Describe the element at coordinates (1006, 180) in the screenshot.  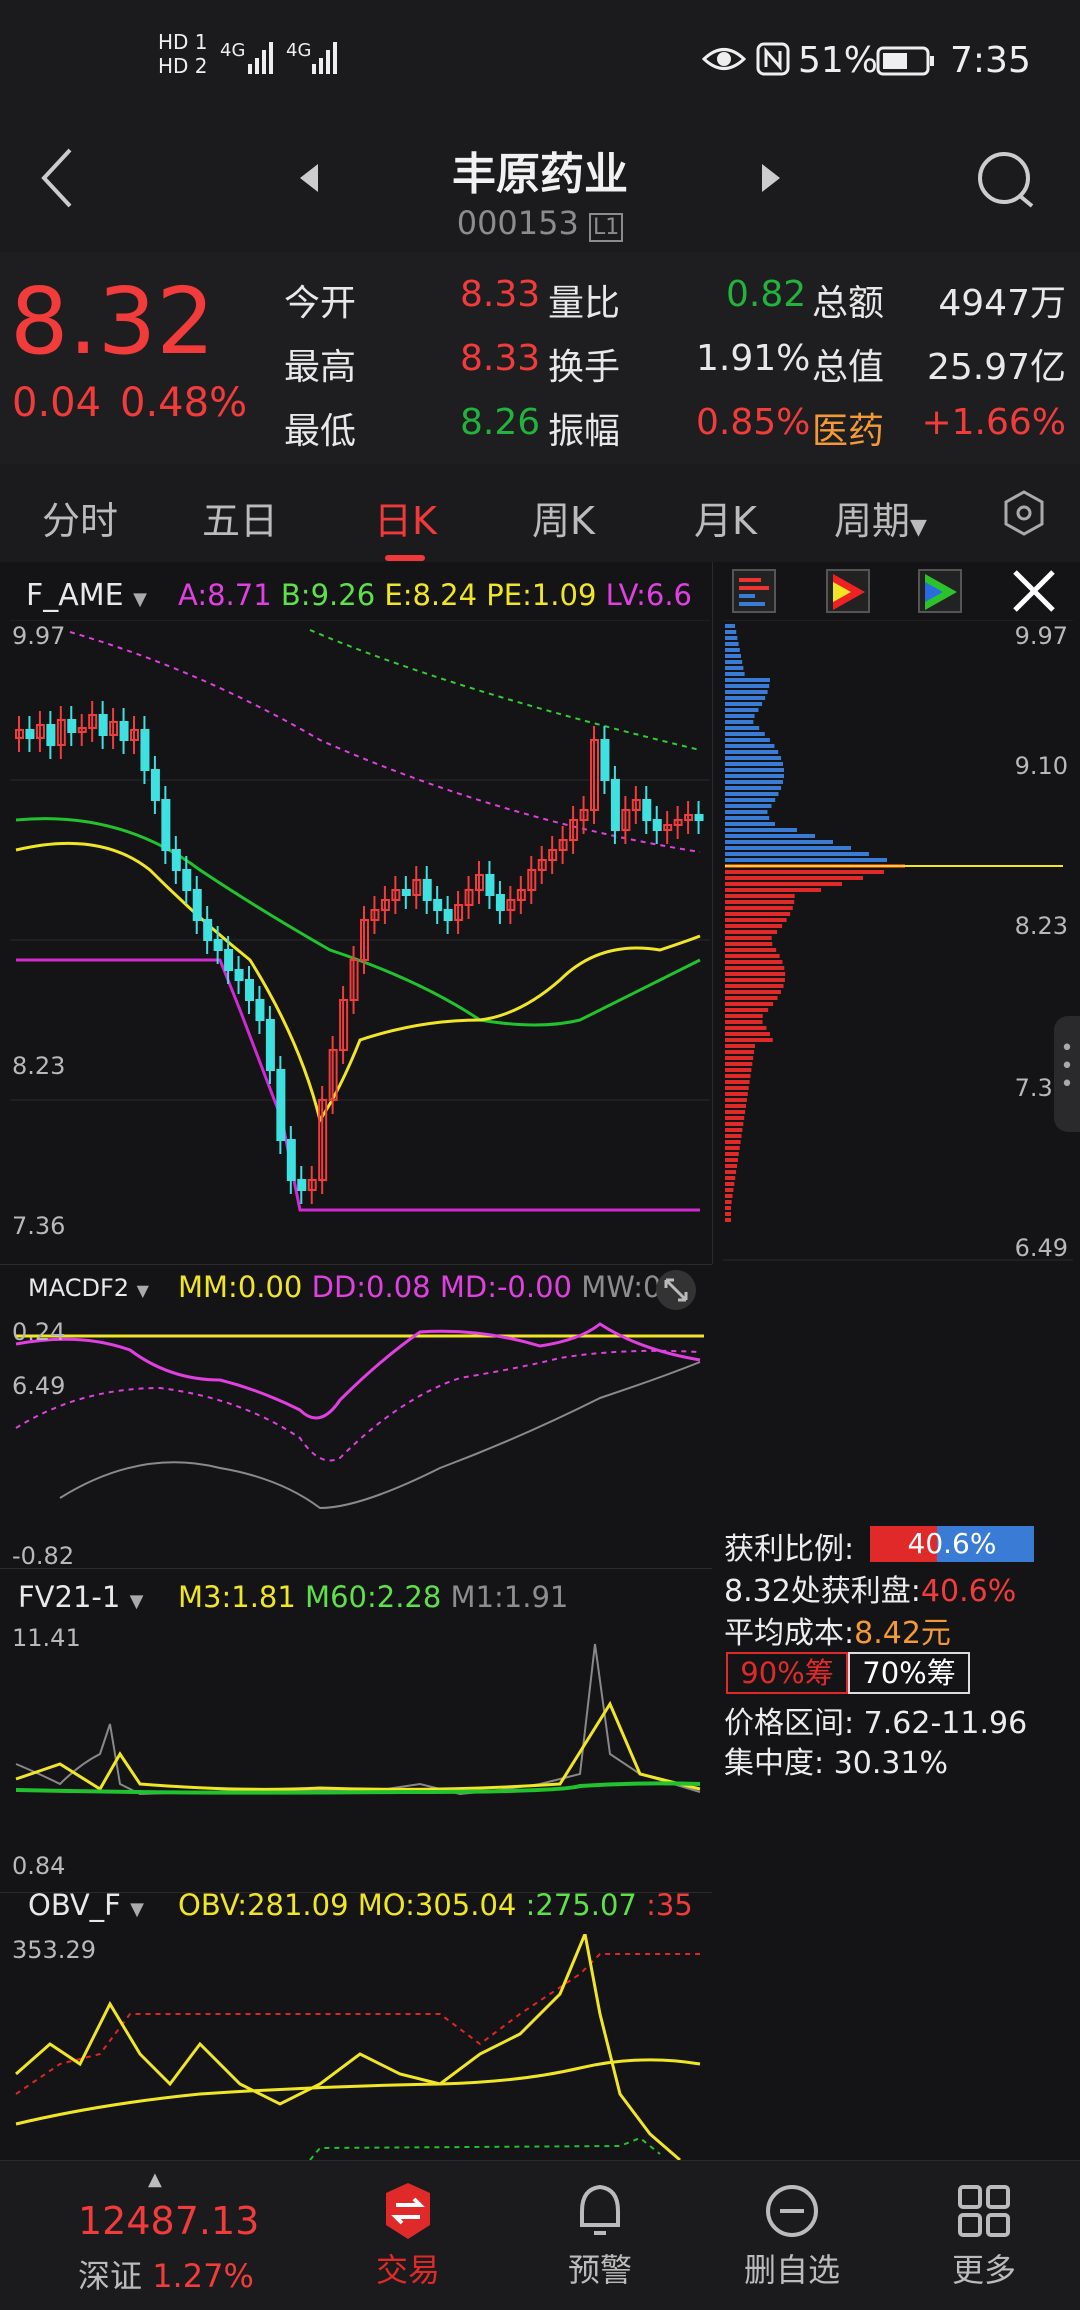
I see `search-icon` at that location.